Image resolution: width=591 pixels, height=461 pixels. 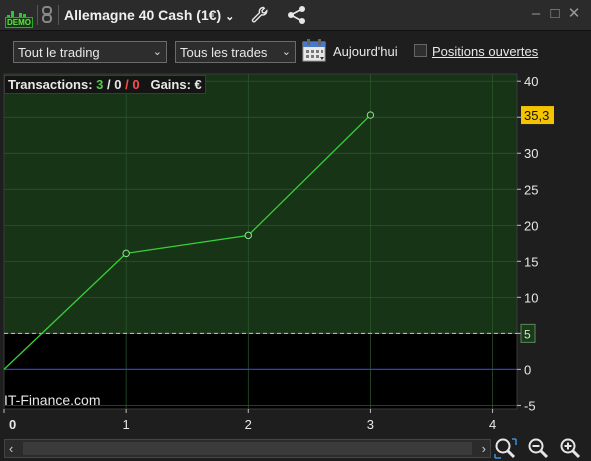 What do you see at coordinates (315, 51) in the screenshot?
I see `calendar-icon` at bounding box center [315, 51].